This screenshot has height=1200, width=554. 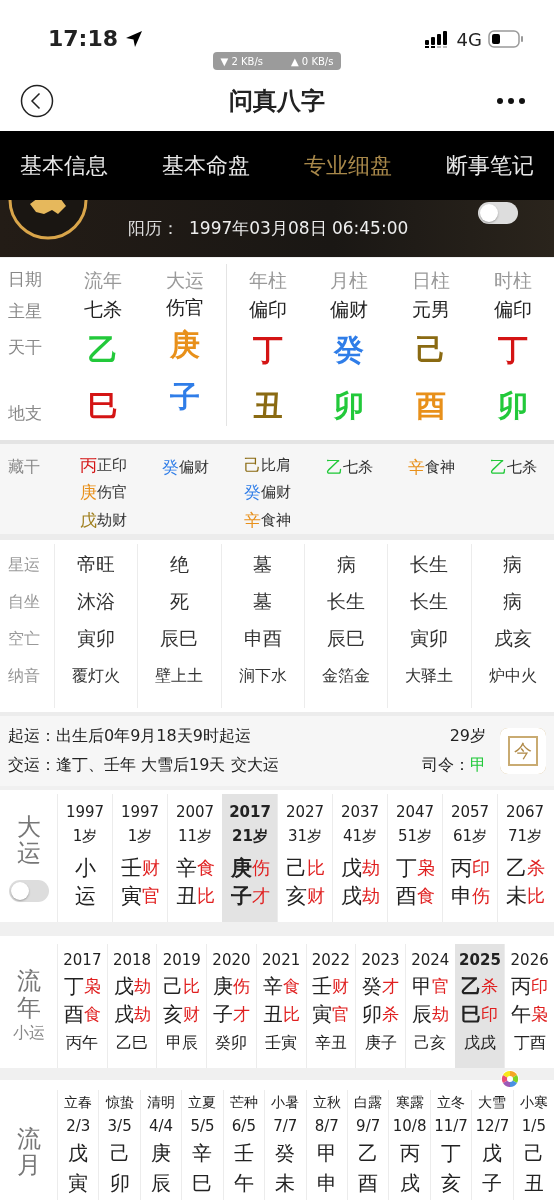 I want to click on ten-god: 劫, so click(x=142, y=1014).